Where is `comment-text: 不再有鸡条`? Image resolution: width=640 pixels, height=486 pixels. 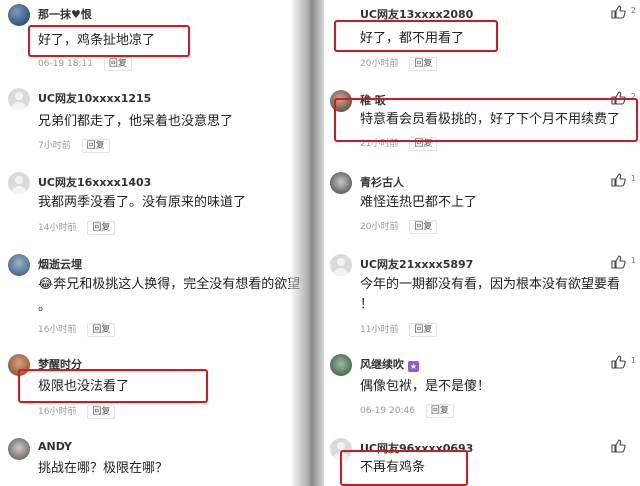 comment-text: 不再有鸡条 is located at coordinates (393, 467).